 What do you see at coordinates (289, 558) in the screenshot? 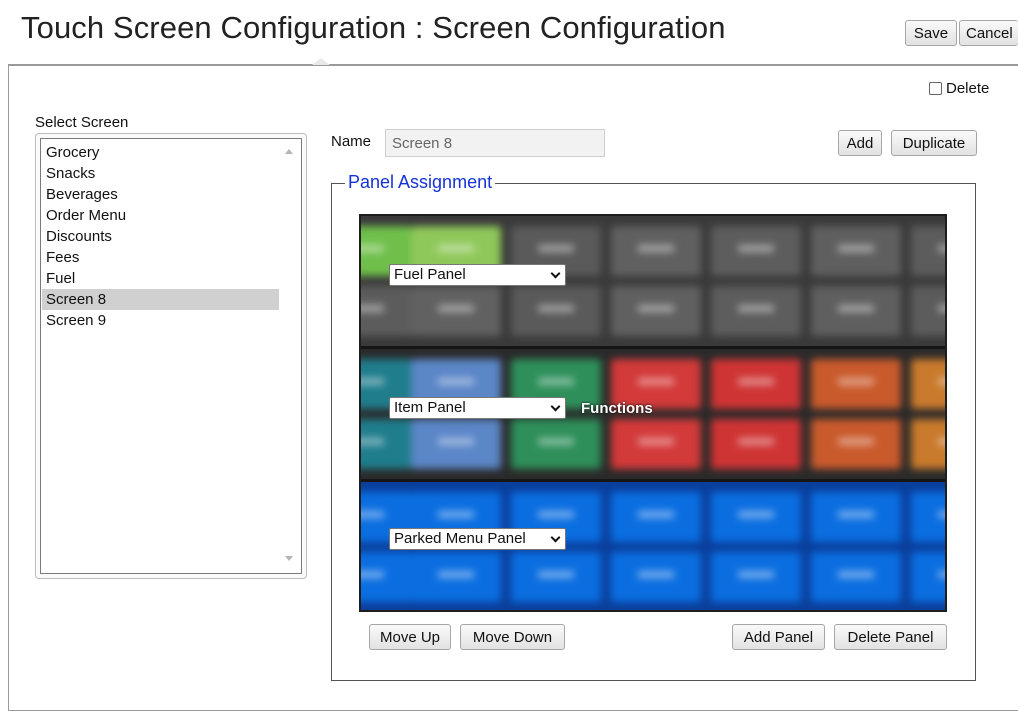
I see `scroll-down-arrow-icon` at bounding box center [289, 558].